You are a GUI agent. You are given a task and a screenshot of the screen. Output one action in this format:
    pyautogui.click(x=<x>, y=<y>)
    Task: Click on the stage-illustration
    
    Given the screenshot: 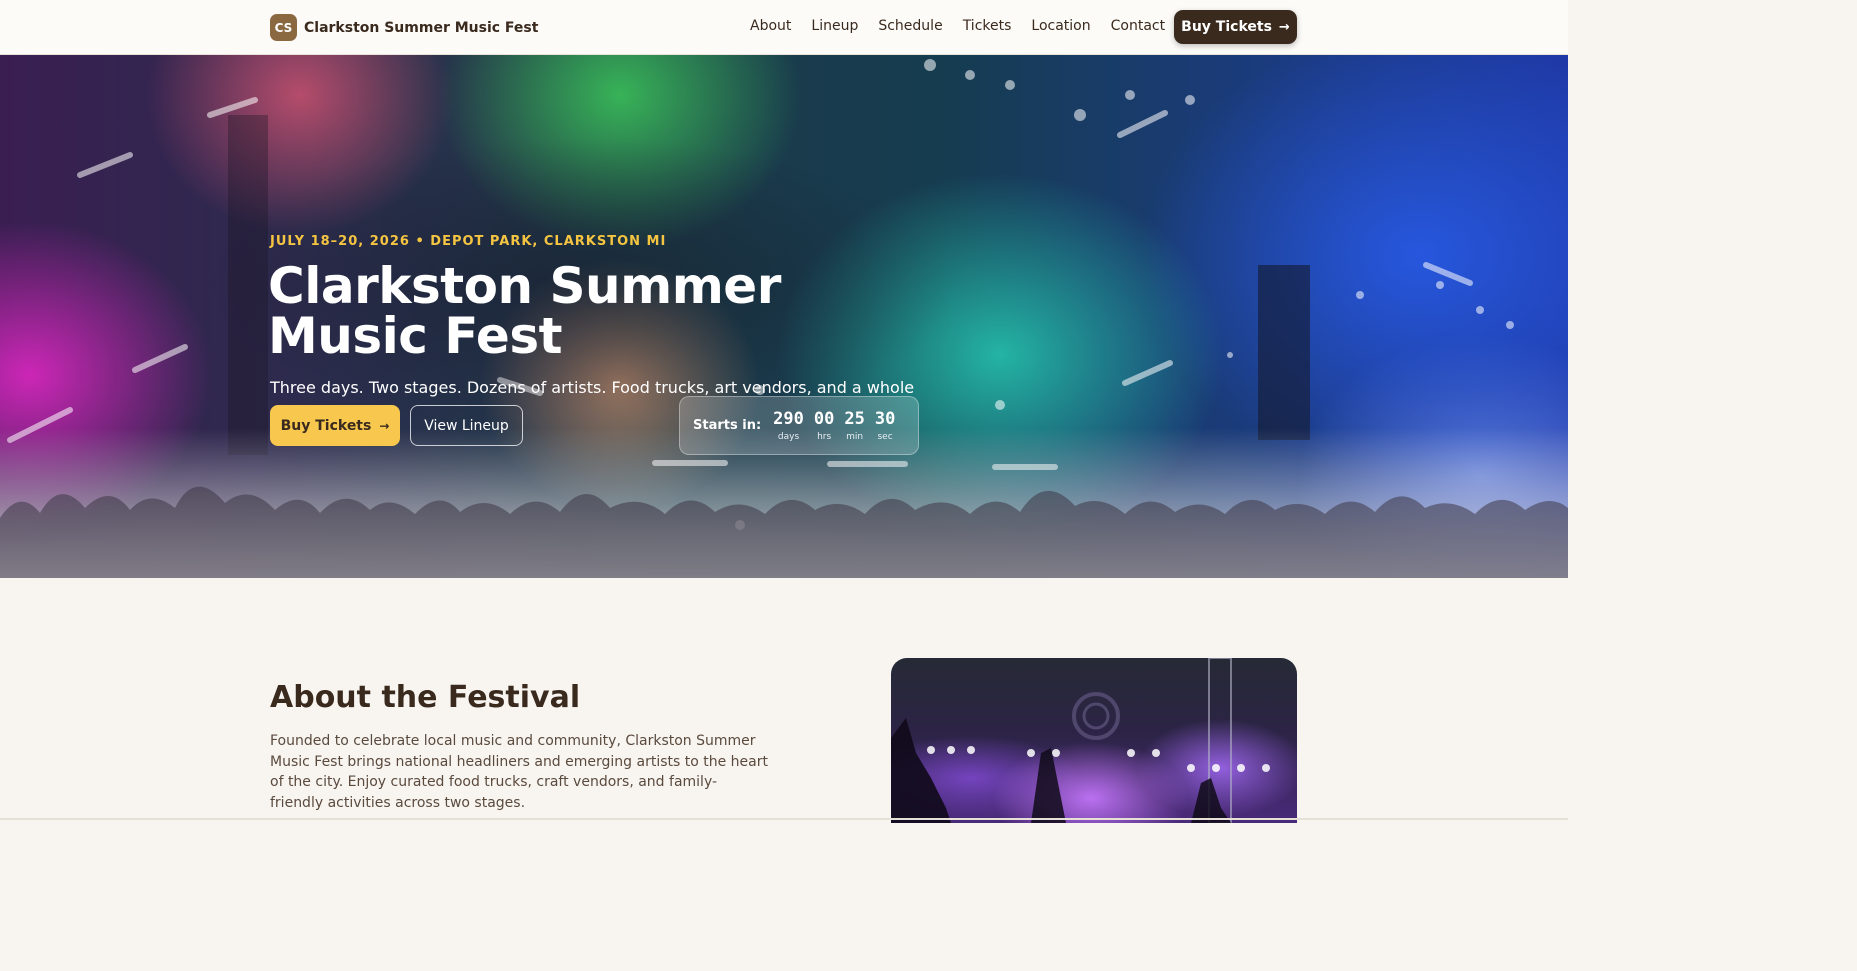 What is the action you would take?
    pyautogui.click(x=1080, y=740)
    